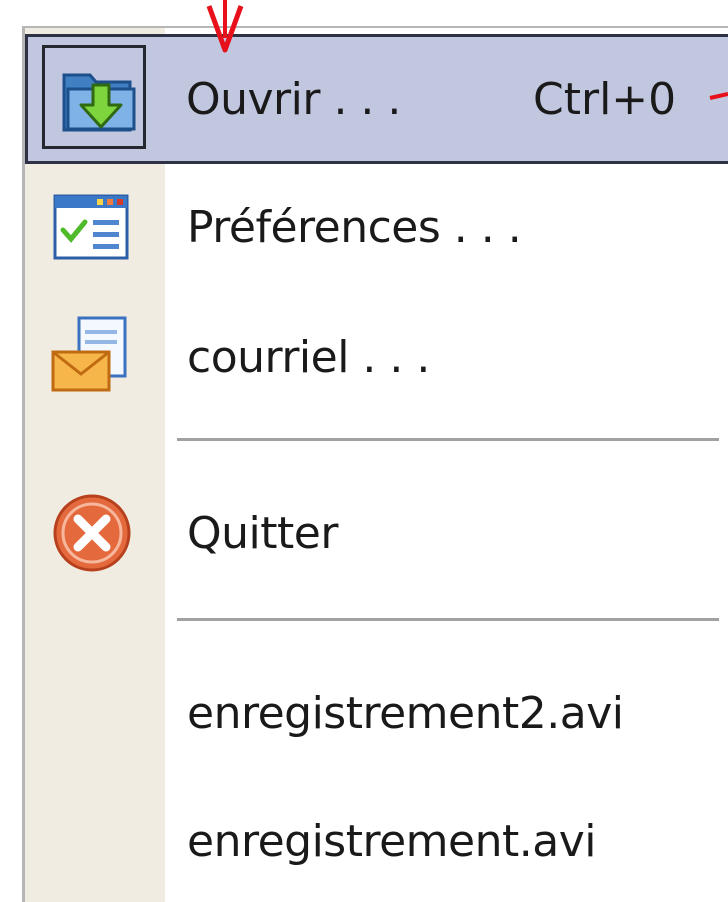  What do you see at coordinates (405, 713) in the screenshot?
I see `menu-item-label: enregistrement2.avi` at bounding box center [405, 713].